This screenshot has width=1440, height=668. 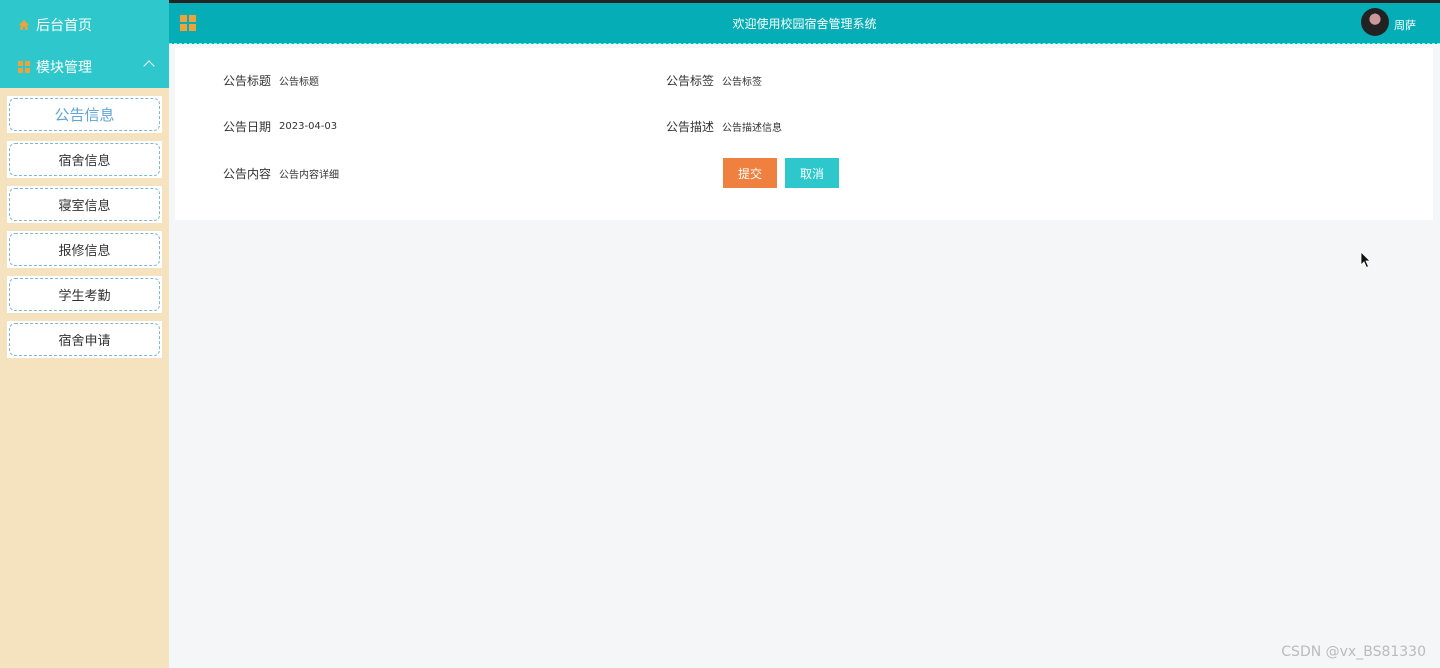 What do you see at coordinates (309, 173) in the screenshot?
I see `content-value: 公告内容详细` at bounding box center [309, 173].